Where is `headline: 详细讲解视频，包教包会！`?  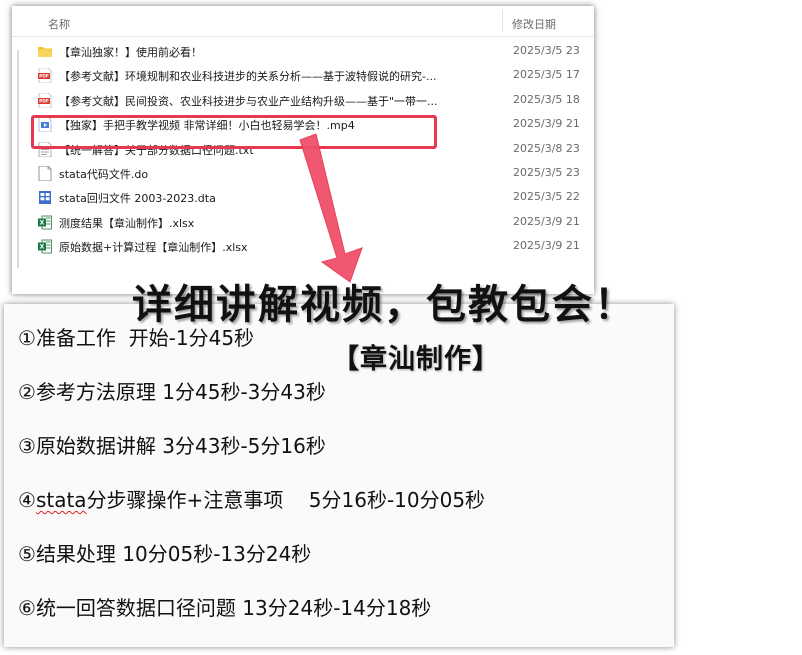 headline: 详细讲解视频，包教包会！ is located at coordinates (384, 304).